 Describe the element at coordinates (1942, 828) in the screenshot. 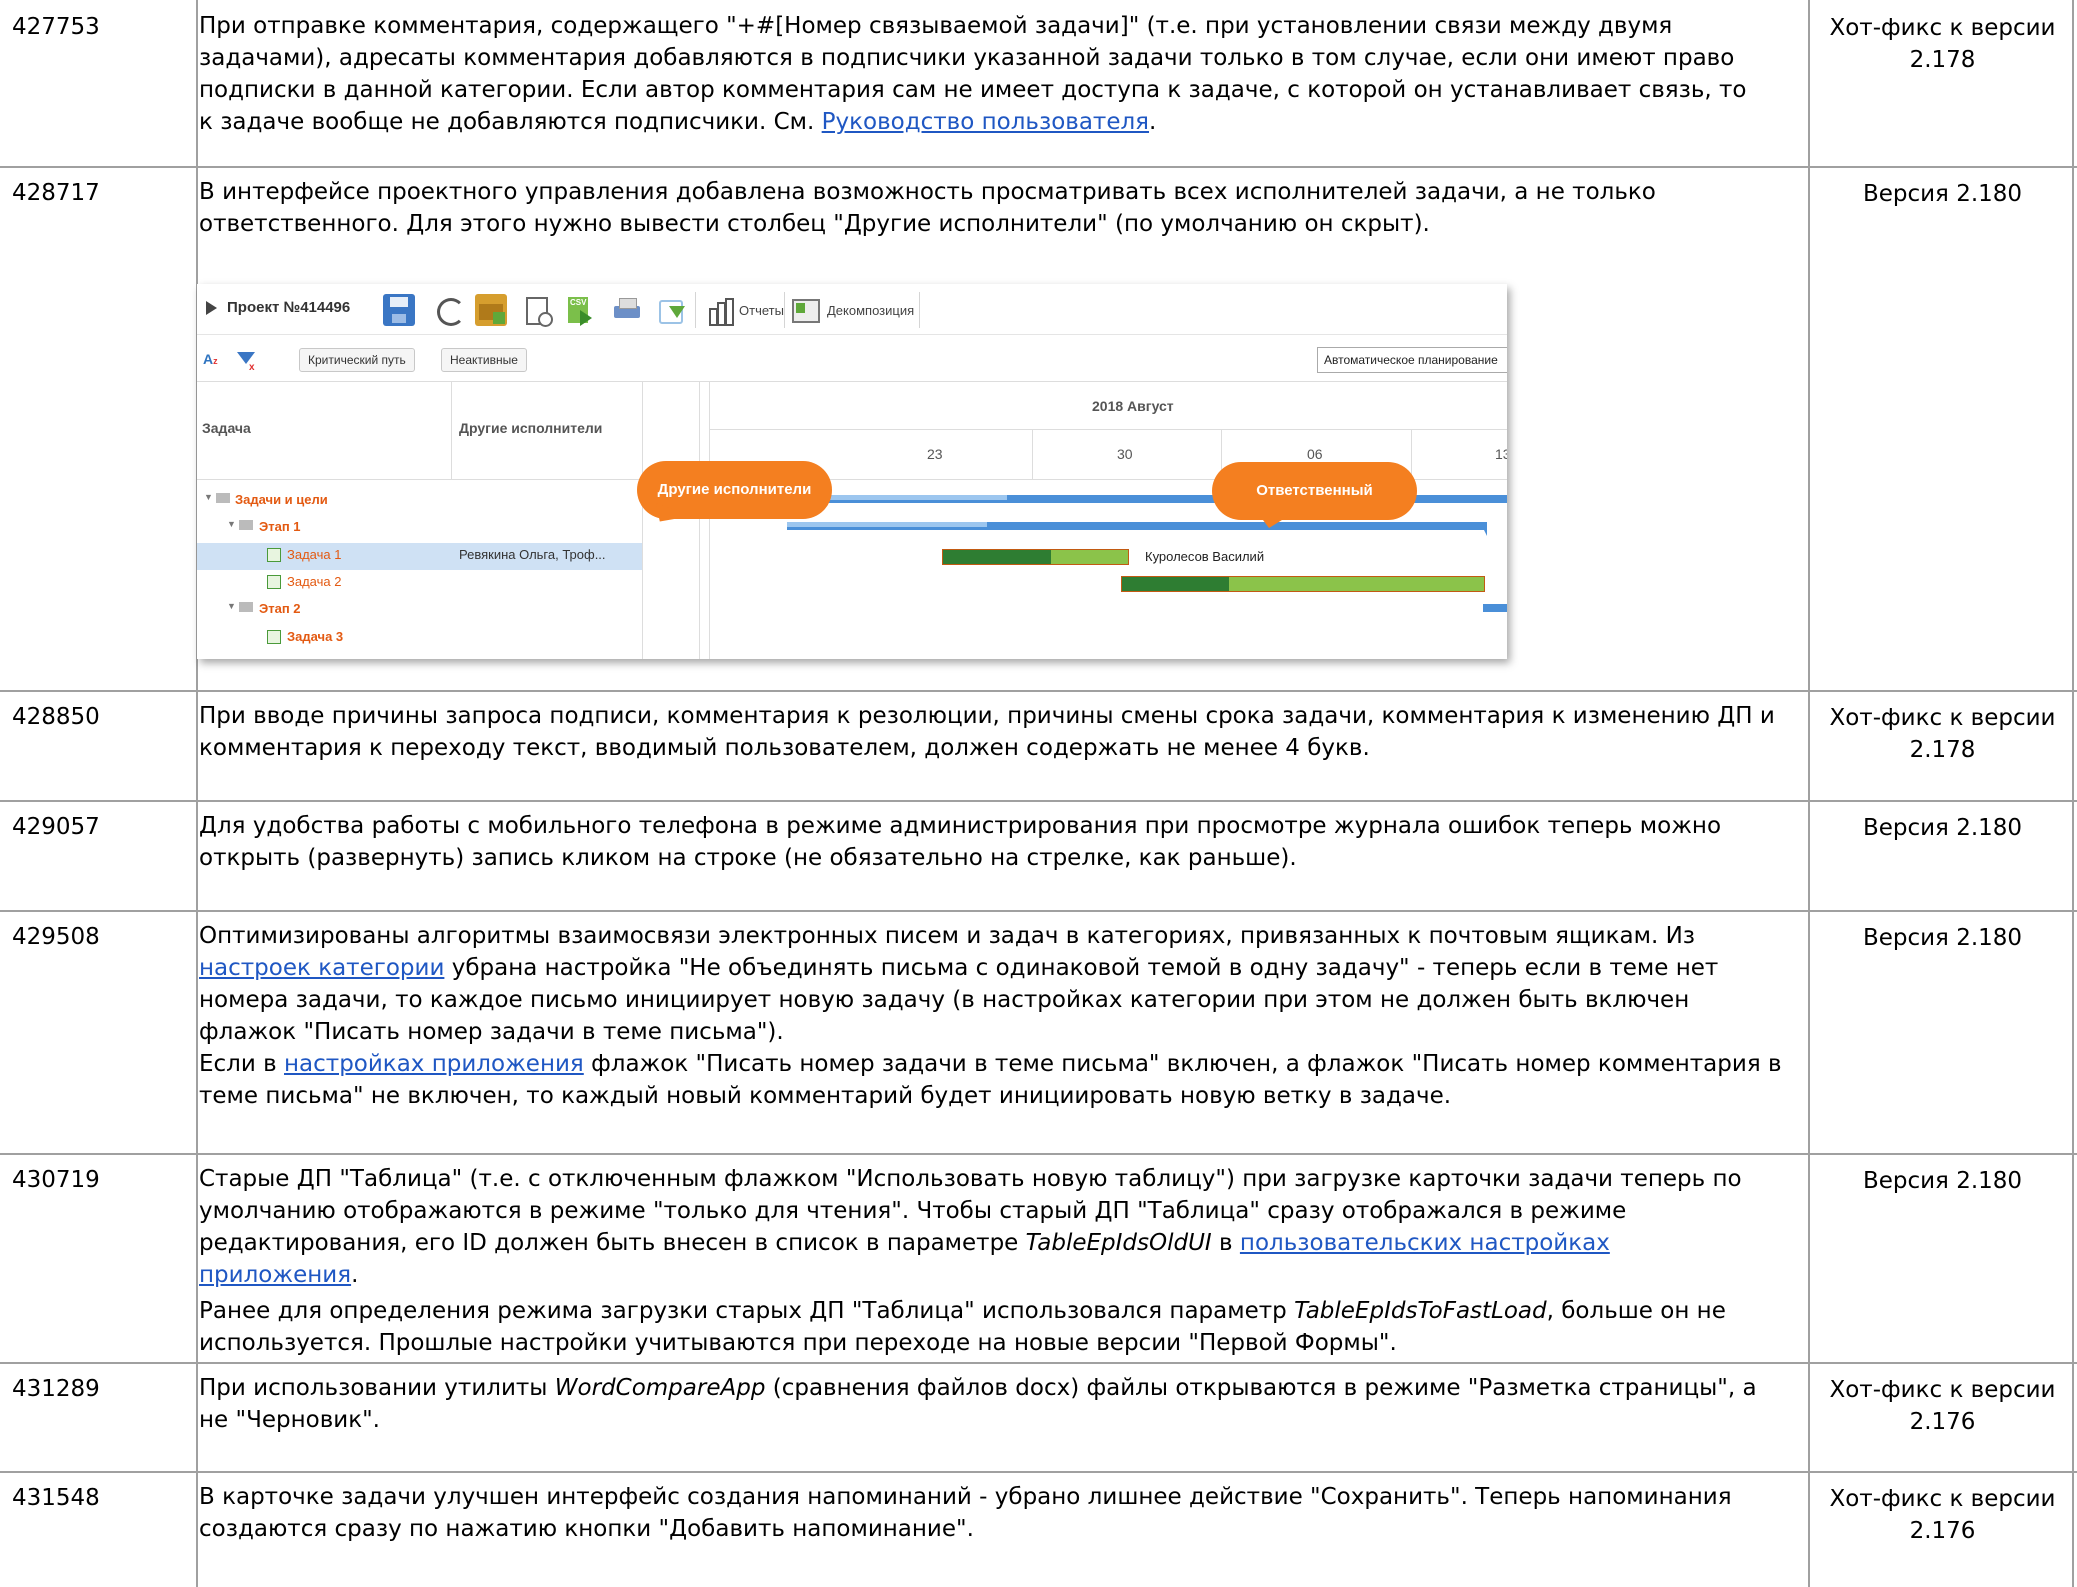

I see `version: Версия 2.180` at that location.